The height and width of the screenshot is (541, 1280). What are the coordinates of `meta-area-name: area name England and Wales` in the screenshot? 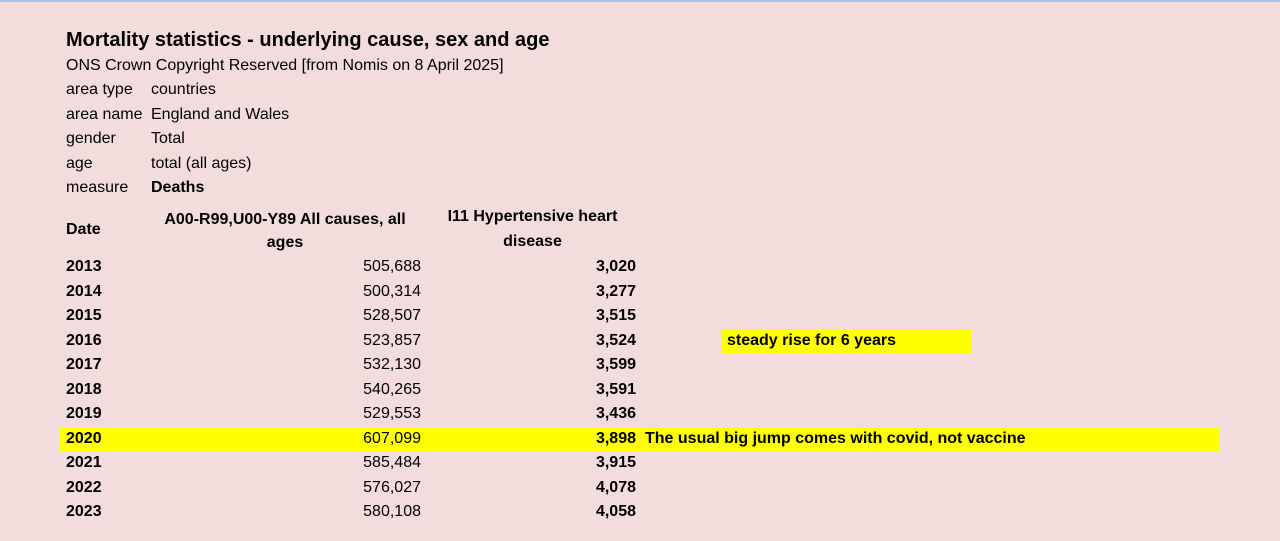 It's located at (177, 115).